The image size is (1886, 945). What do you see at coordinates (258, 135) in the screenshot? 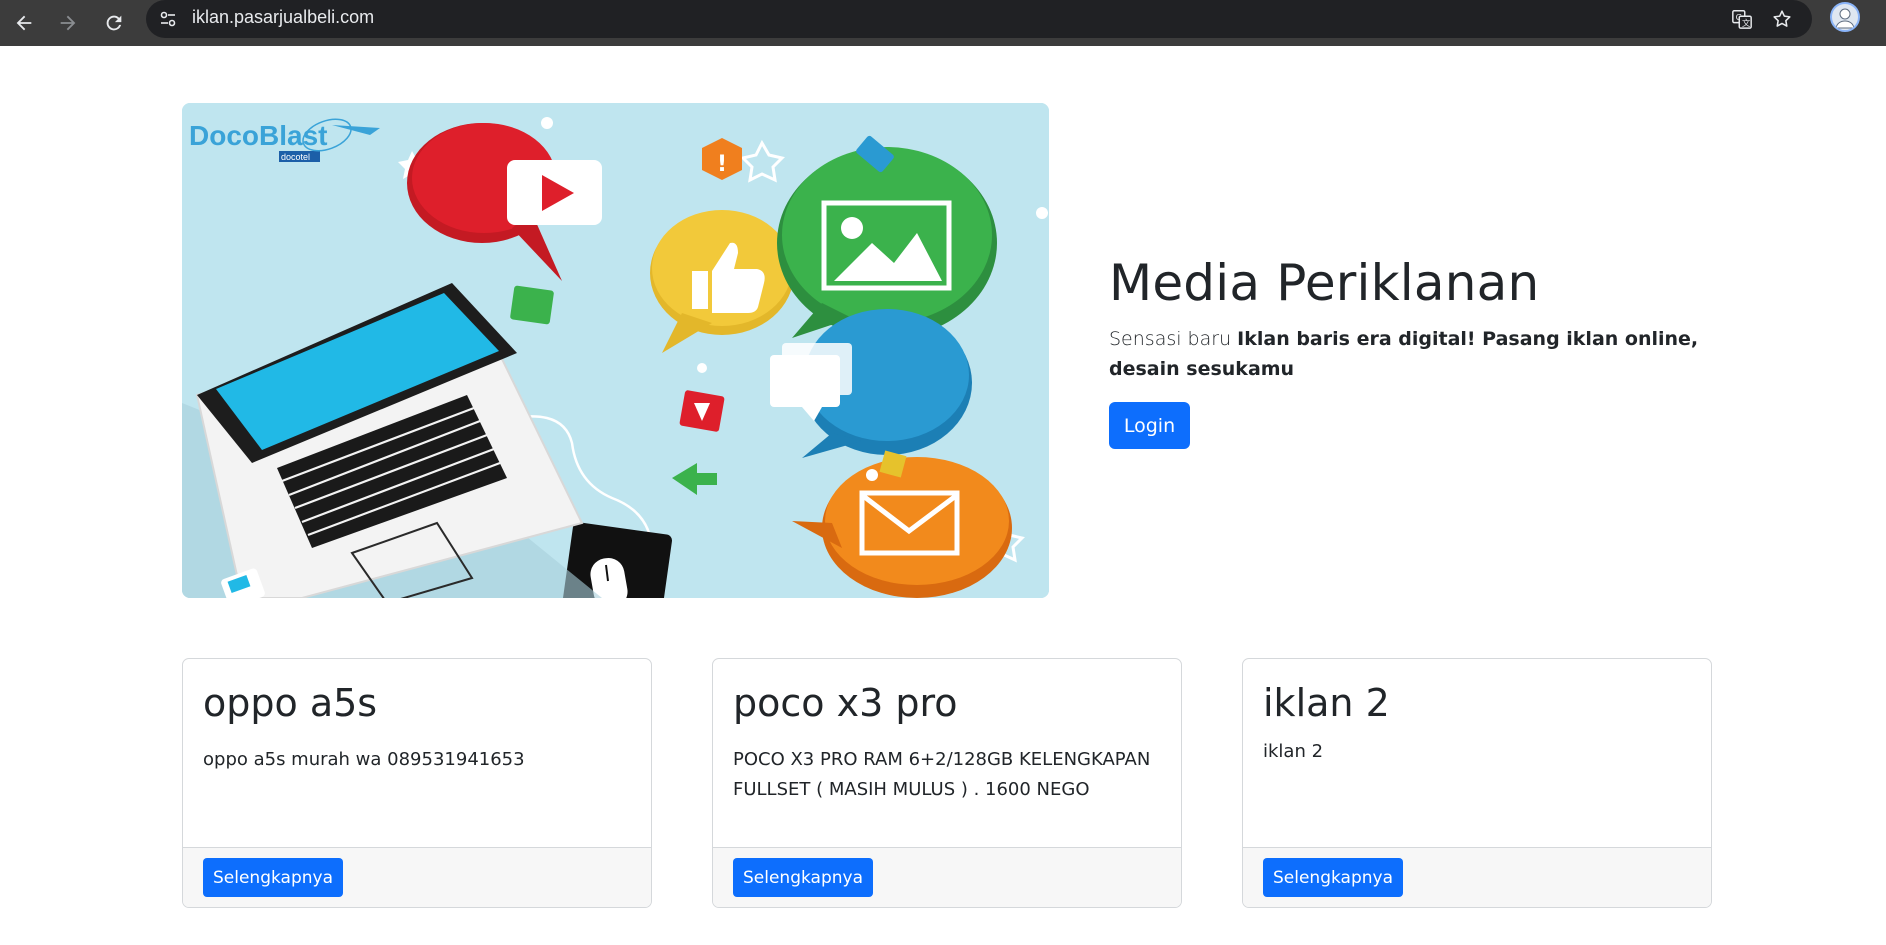
I see `logo-text: DocoBlast` at bounding box center [258, 135].